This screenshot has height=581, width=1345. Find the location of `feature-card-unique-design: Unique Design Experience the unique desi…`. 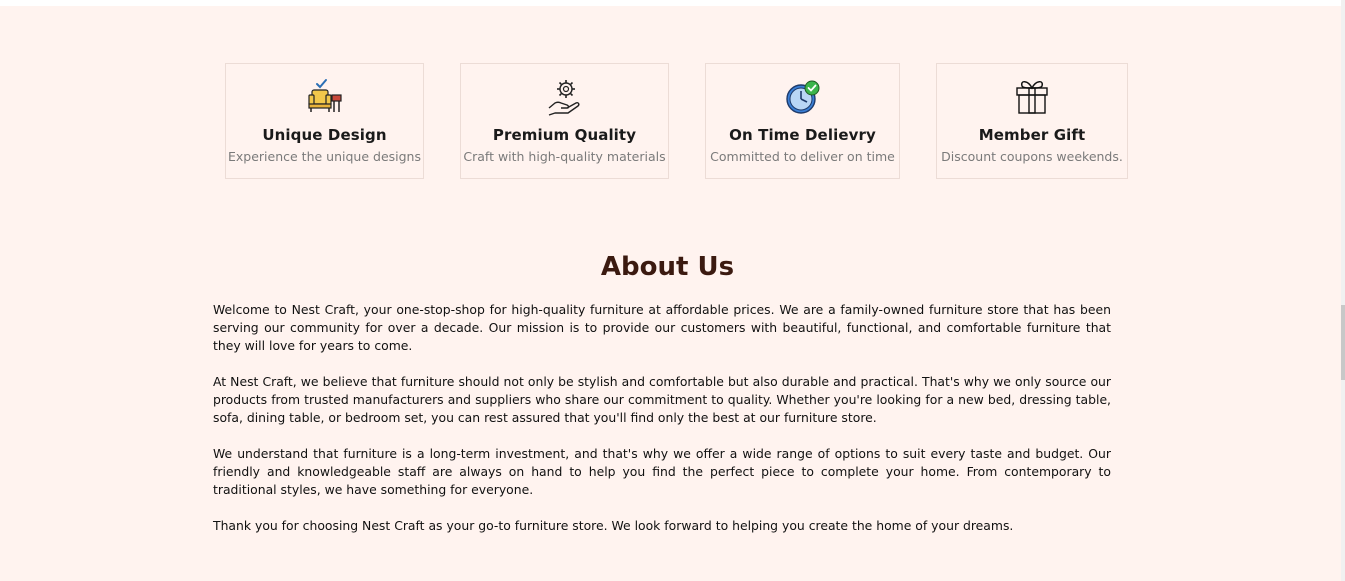

feature-card-unique-design: Unique Design Experience the unique desi… is located at coordinates (324, 121).